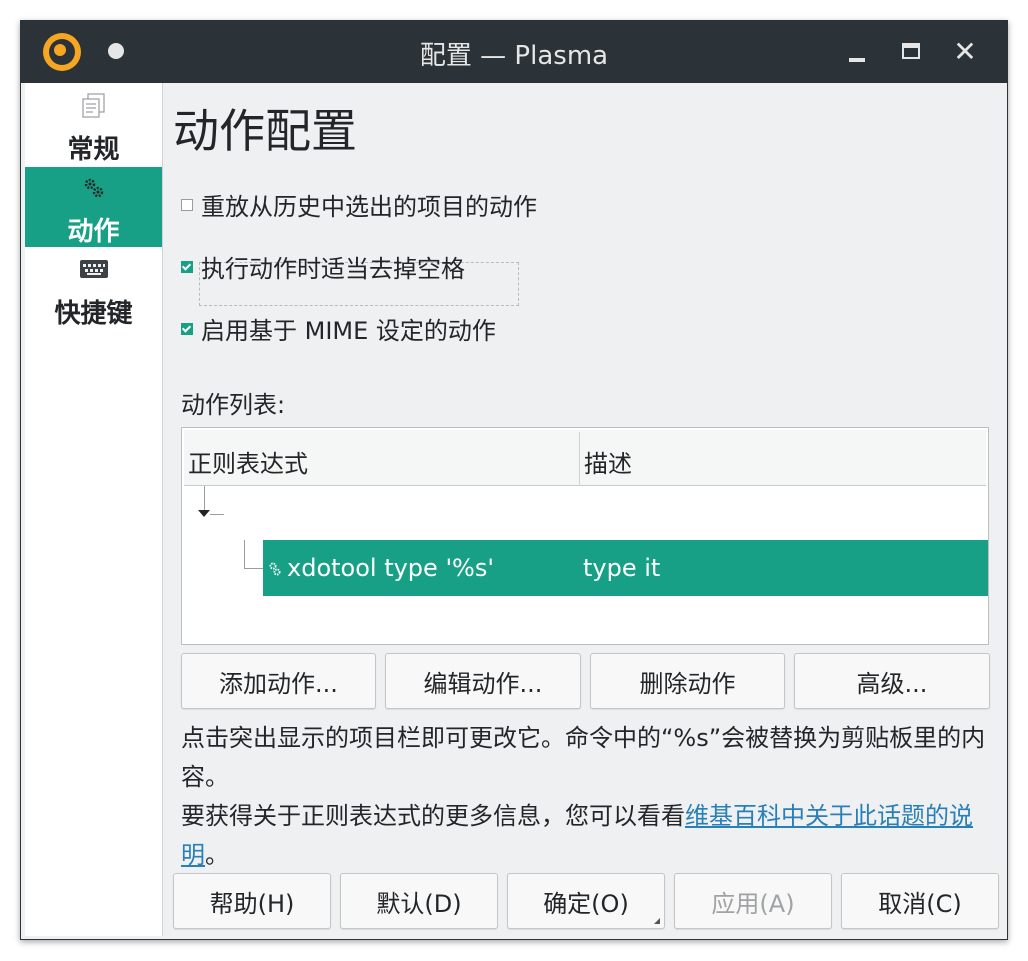 This screenshot has width=1028, height=961. I want to click on help-text-line2: 要获得关于正则表达式的更多信息，您可以看看维基百科中关于此话题的说明。, so click(591, 836).